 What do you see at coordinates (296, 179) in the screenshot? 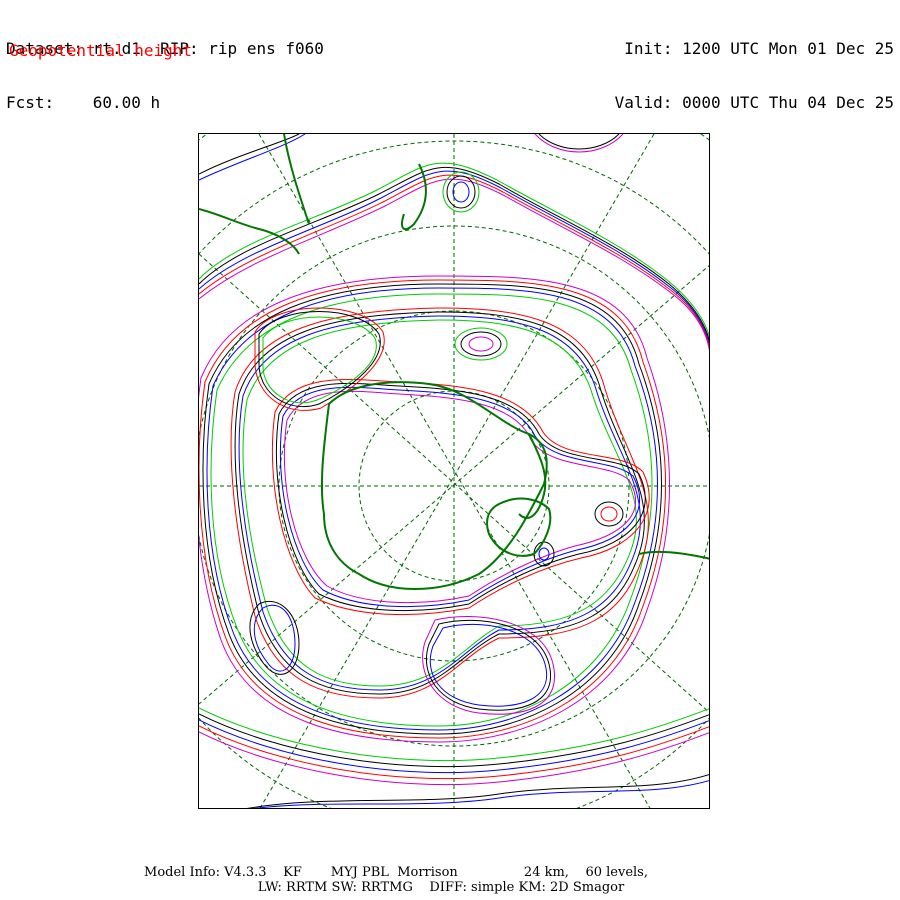
I see `island-coastline` at bounding box center [296, 179].